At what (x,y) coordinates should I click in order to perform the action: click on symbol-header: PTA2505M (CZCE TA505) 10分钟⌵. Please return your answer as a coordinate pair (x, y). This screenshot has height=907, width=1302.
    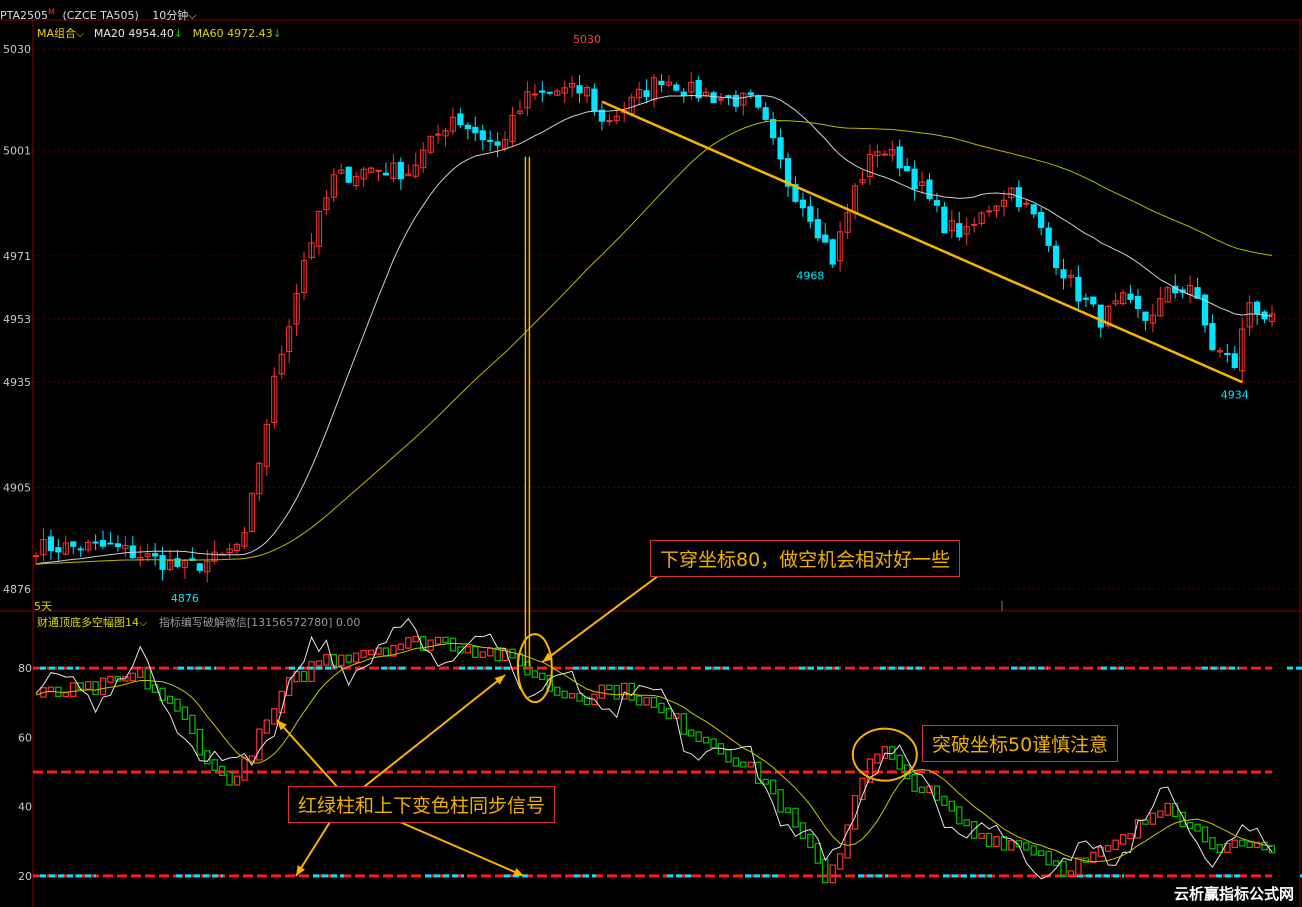
    Looking at the image, I should click on (98, 15).